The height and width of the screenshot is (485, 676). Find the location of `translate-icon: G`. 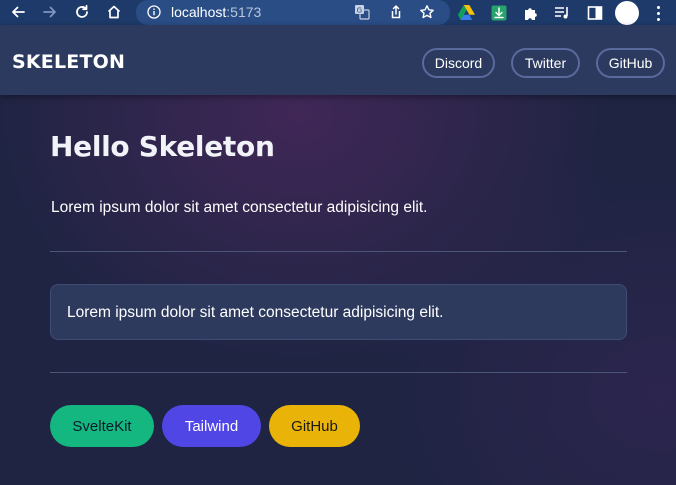

translate-icon: G is located at coordinates (362, 12).